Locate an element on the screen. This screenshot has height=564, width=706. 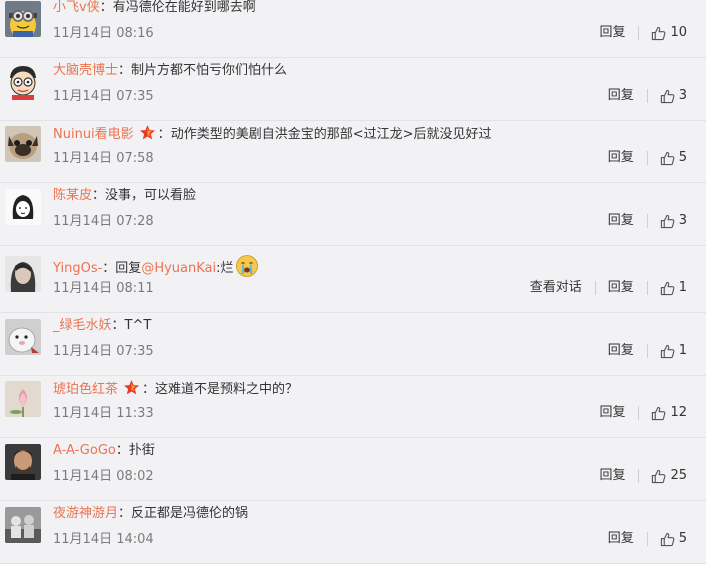
comment-text: 动作类型的美剧自洪金宝的那部<过江龙>后就没见好过 is located at coordinates (331, 134).